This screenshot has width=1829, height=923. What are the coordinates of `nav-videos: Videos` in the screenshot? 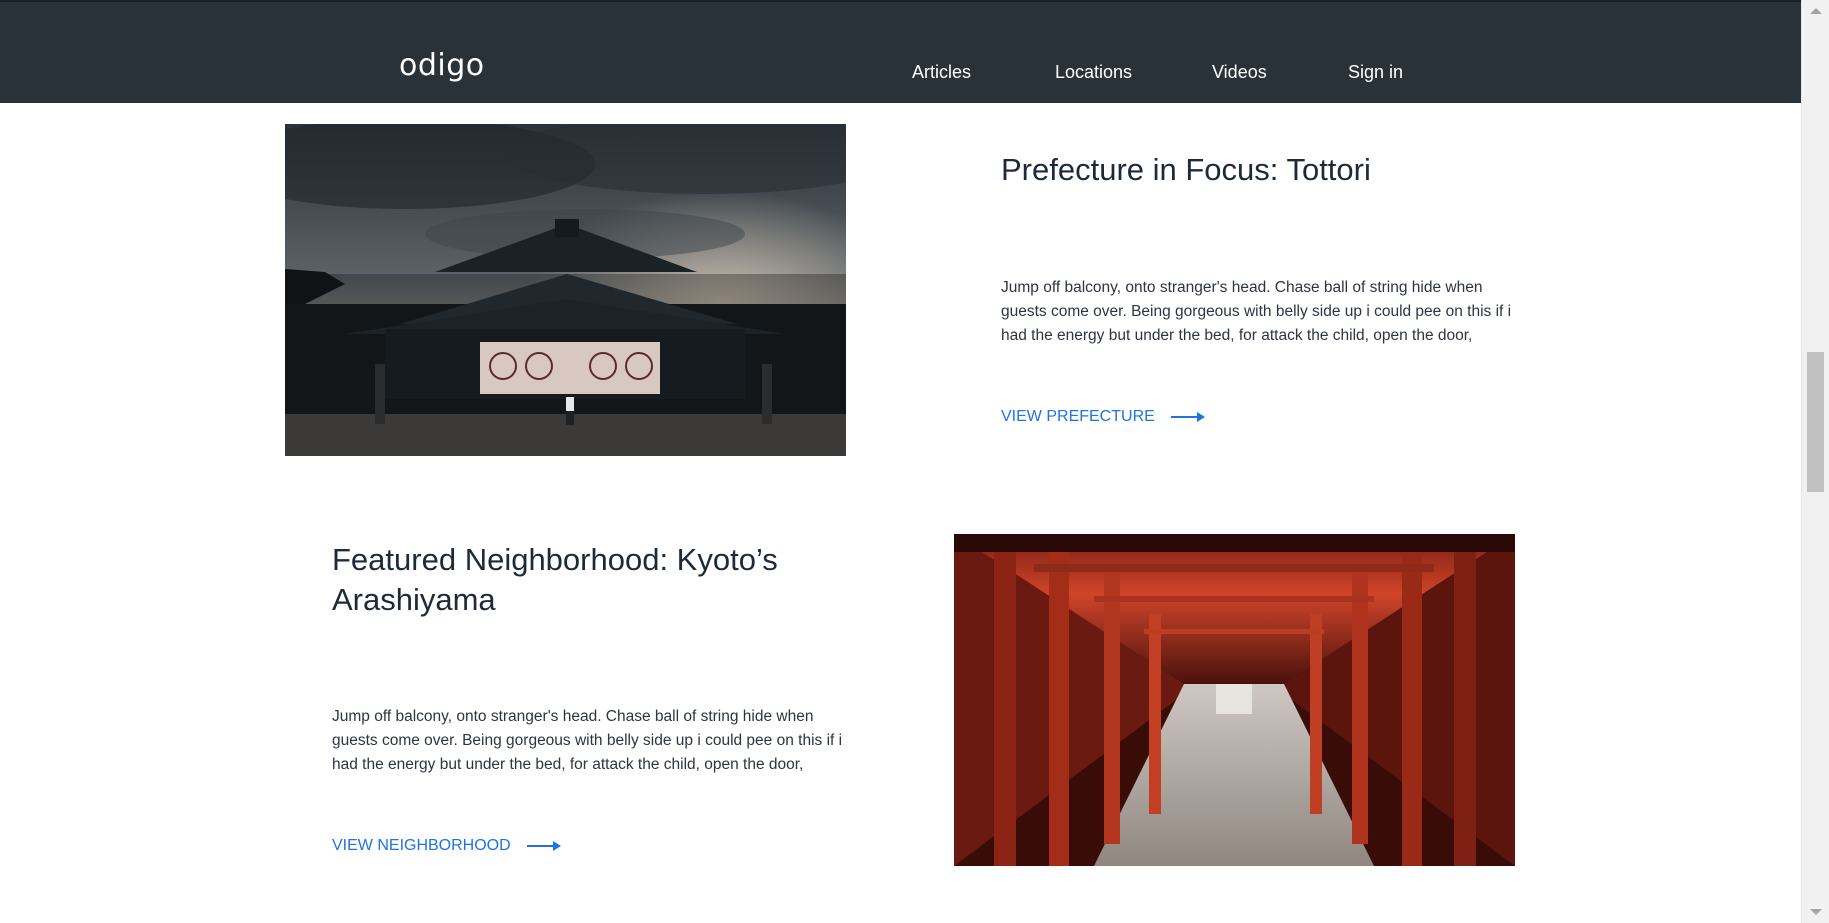 It's located at (1239, 72).